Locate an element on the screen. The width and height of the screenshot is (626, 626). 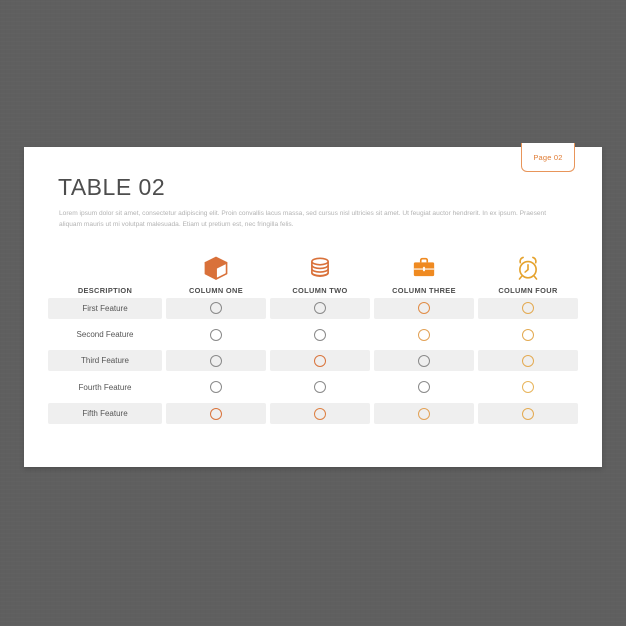
table-header-column-four: COLUMN FOUR is located at coordinates (528, 273).